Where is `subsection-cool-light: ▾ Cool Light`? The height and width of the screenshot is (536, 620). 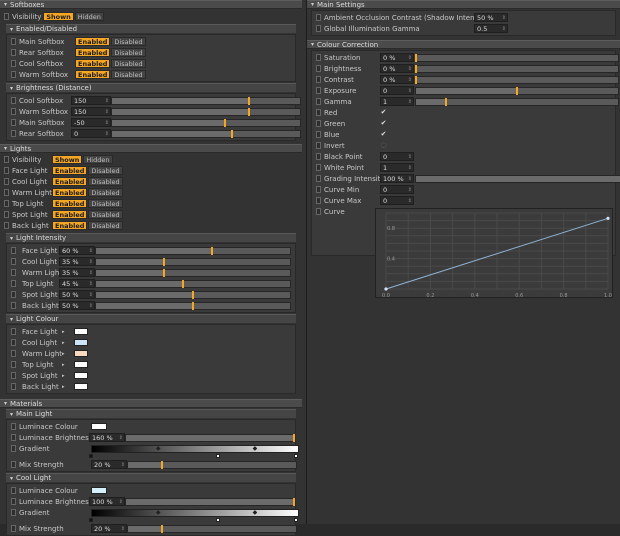 subsection-cool-light: ▾ Cool Light is located at coordinates (151, 477).